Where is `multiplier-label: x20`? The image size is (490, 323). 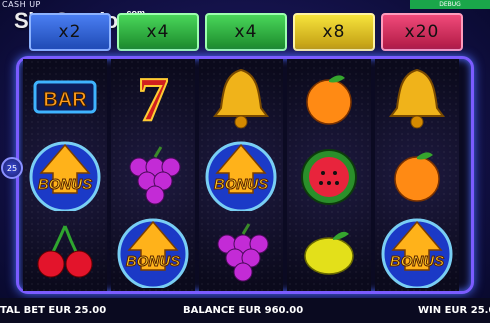
multiplier-label: x20 is located at coordinates (422, 32).